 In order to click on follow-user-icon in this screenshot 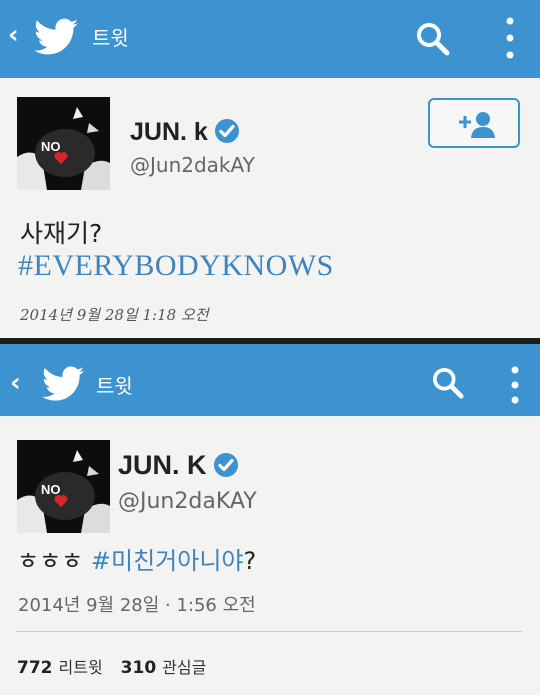, I will do `click(477, 125)`.